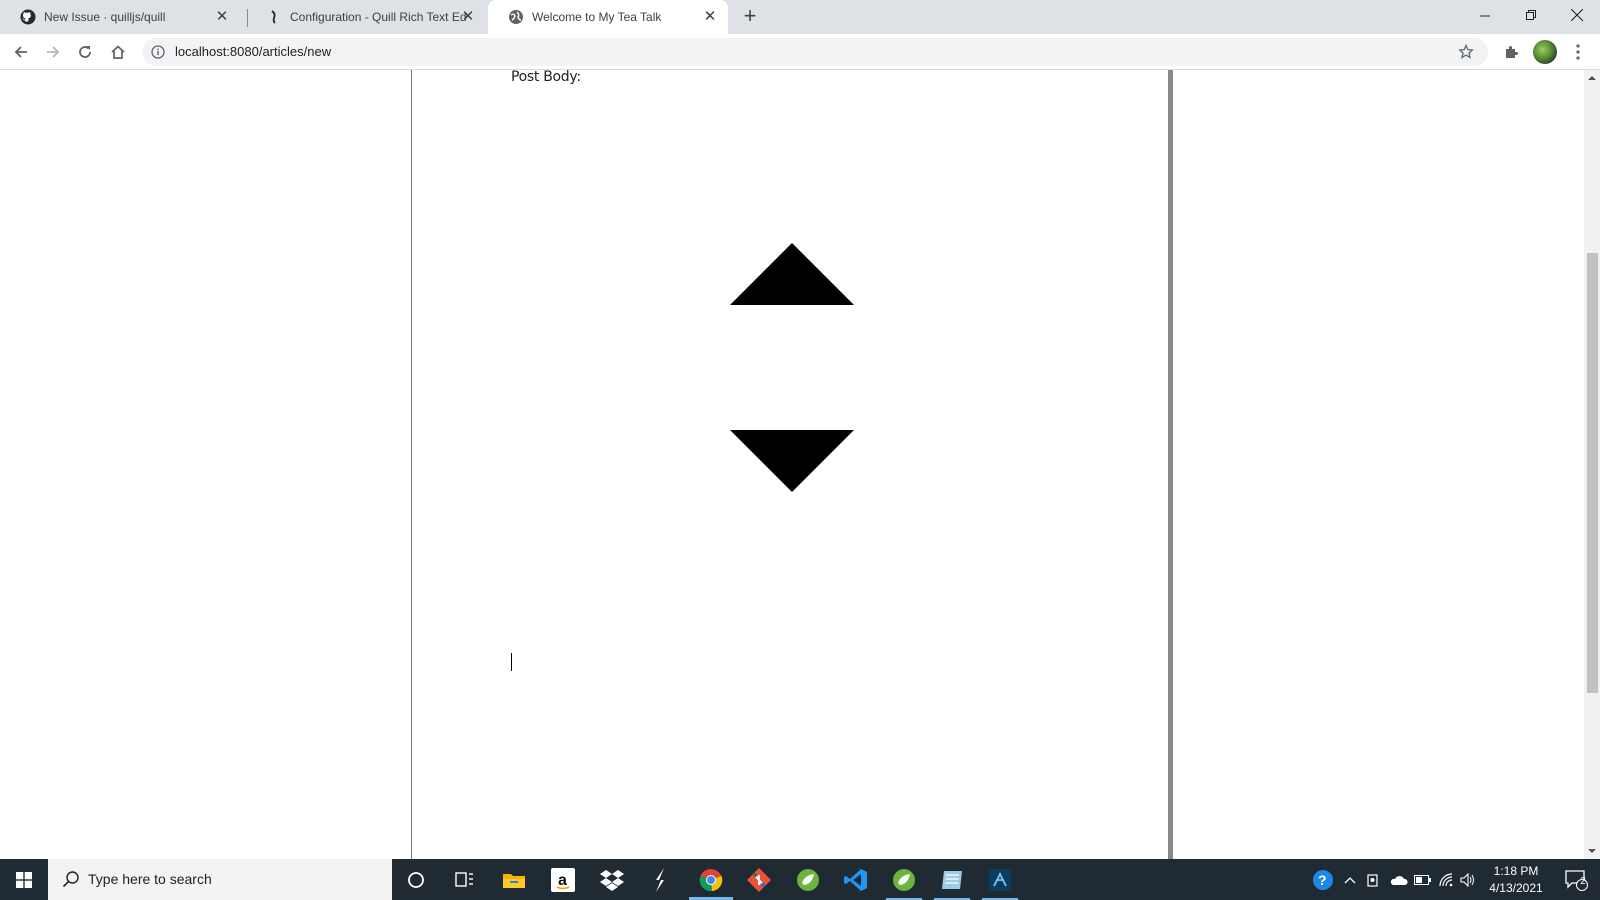 The height and width of the screenshot is (900, 1600). I want to click on scrollbar-thumb, so click(1592, 473).